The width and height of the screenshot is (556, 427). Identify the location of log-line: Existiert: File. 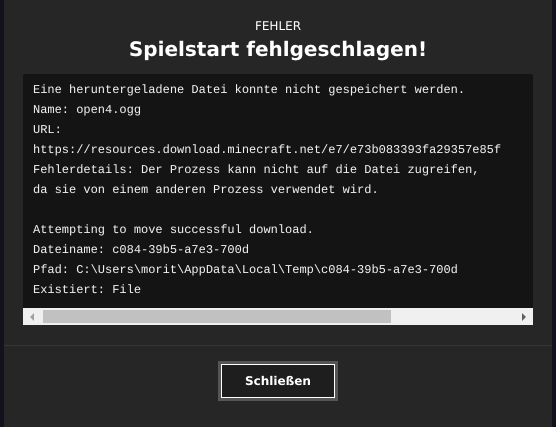
(87, 290).